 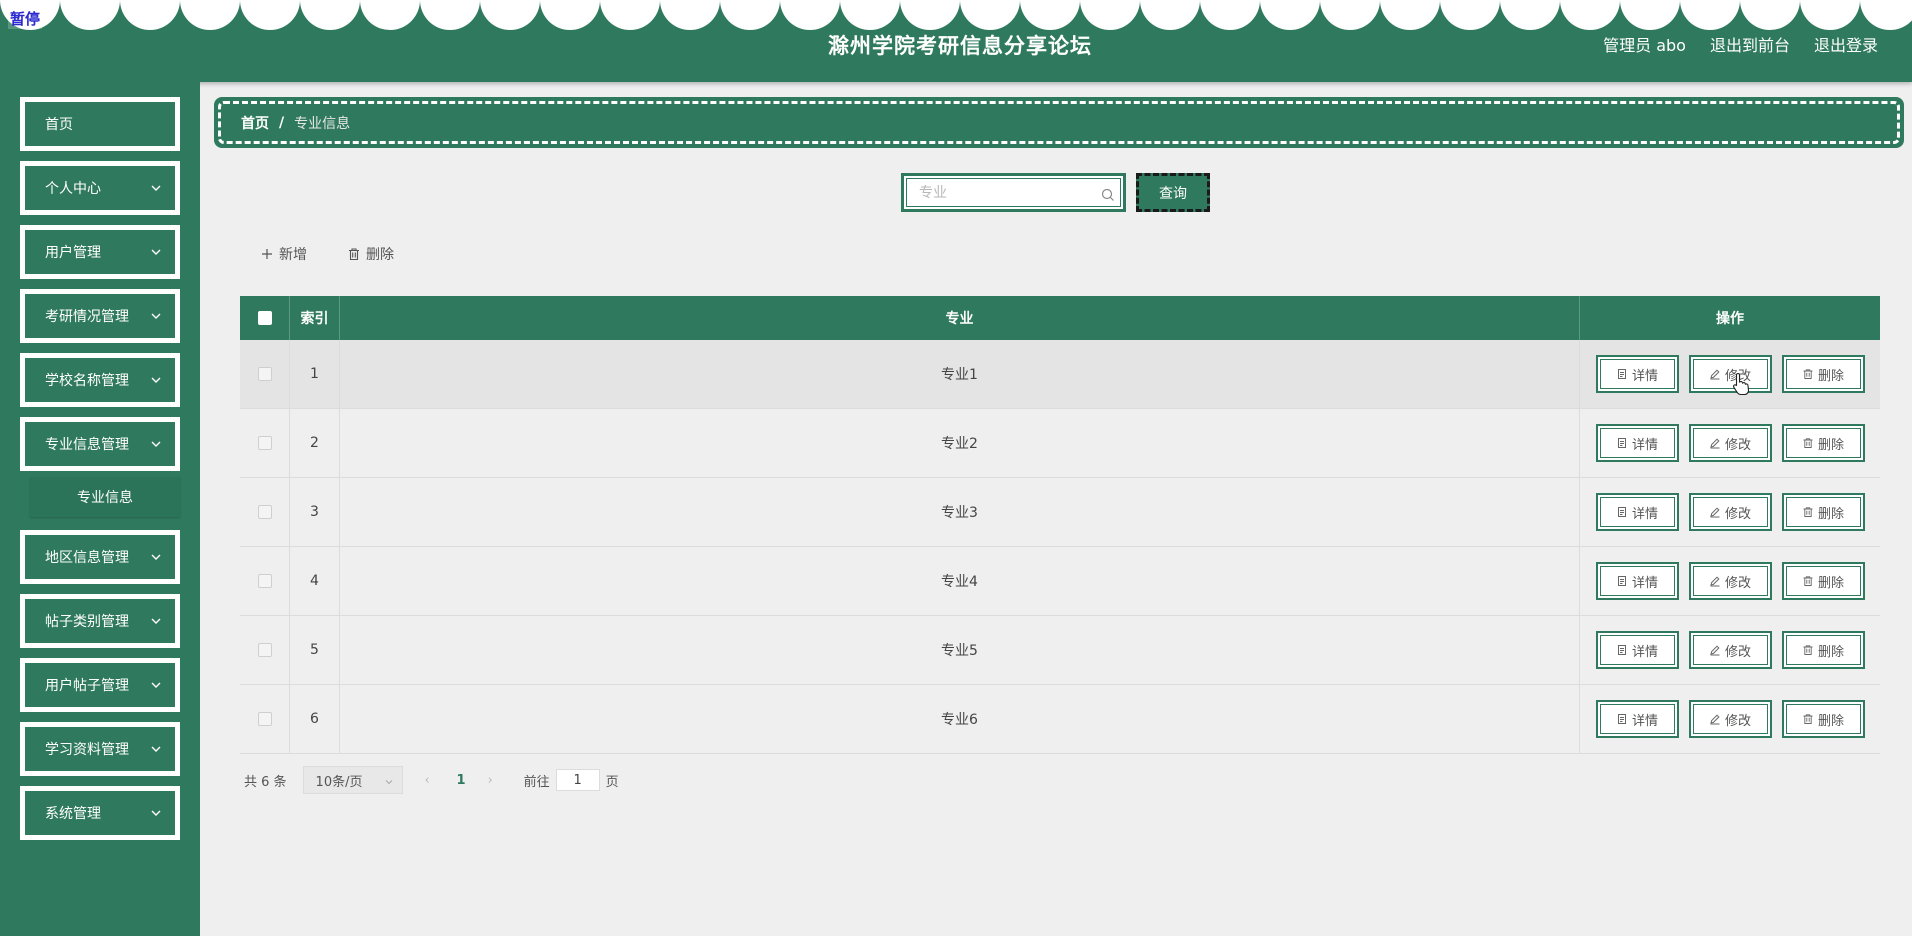 I want to click on table-row: 3 专业3 详情 修改 删除, so click(x=1060, y=512).